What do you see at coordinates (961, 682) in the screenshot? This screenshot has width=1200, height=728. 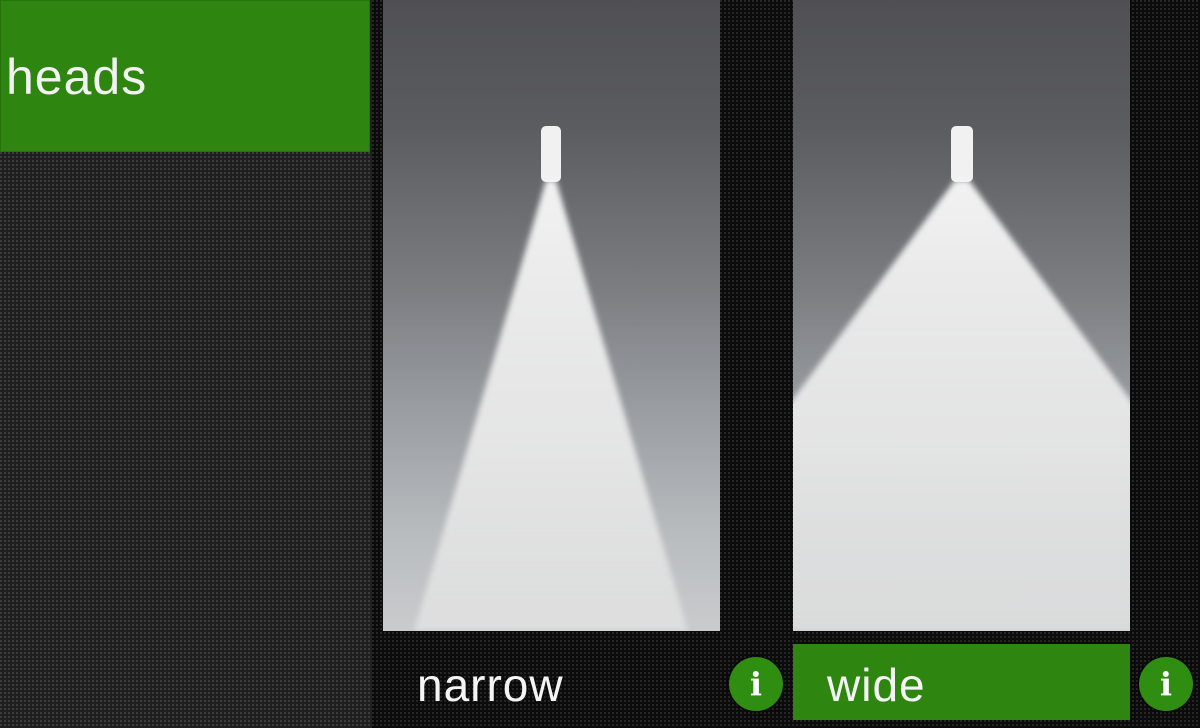 I see `wide-option-label: wide` at bounding box center [961, 682].